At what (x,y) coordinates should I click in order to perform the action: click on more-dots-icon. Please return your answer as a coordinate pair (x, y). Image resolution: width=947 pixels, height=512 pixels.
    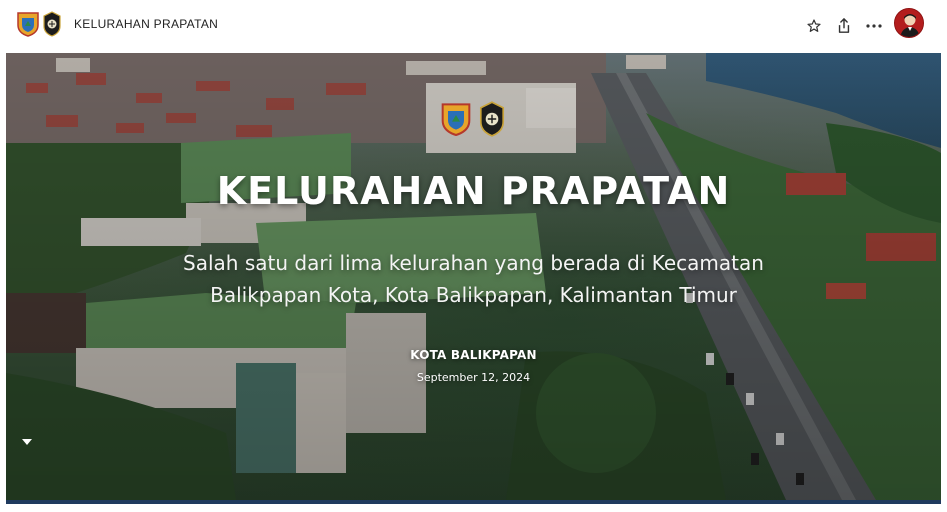
    Looking at the image, I should click on (874, 26).